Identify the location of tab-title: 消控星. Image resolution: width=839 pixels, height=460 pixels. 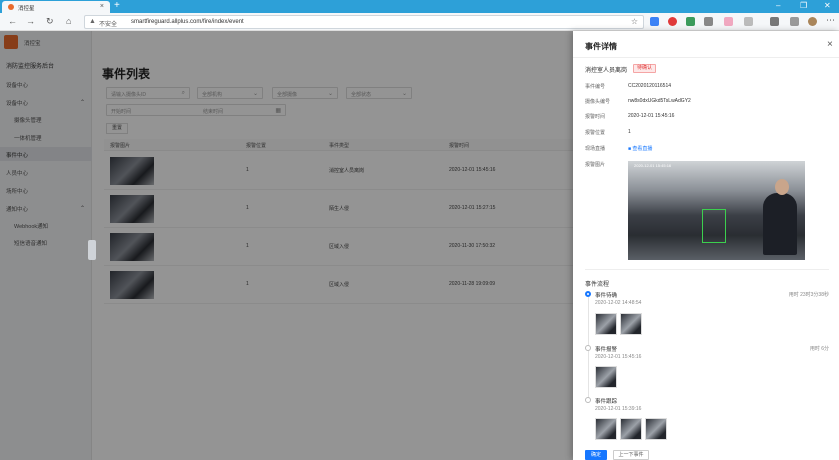
(26, 9).